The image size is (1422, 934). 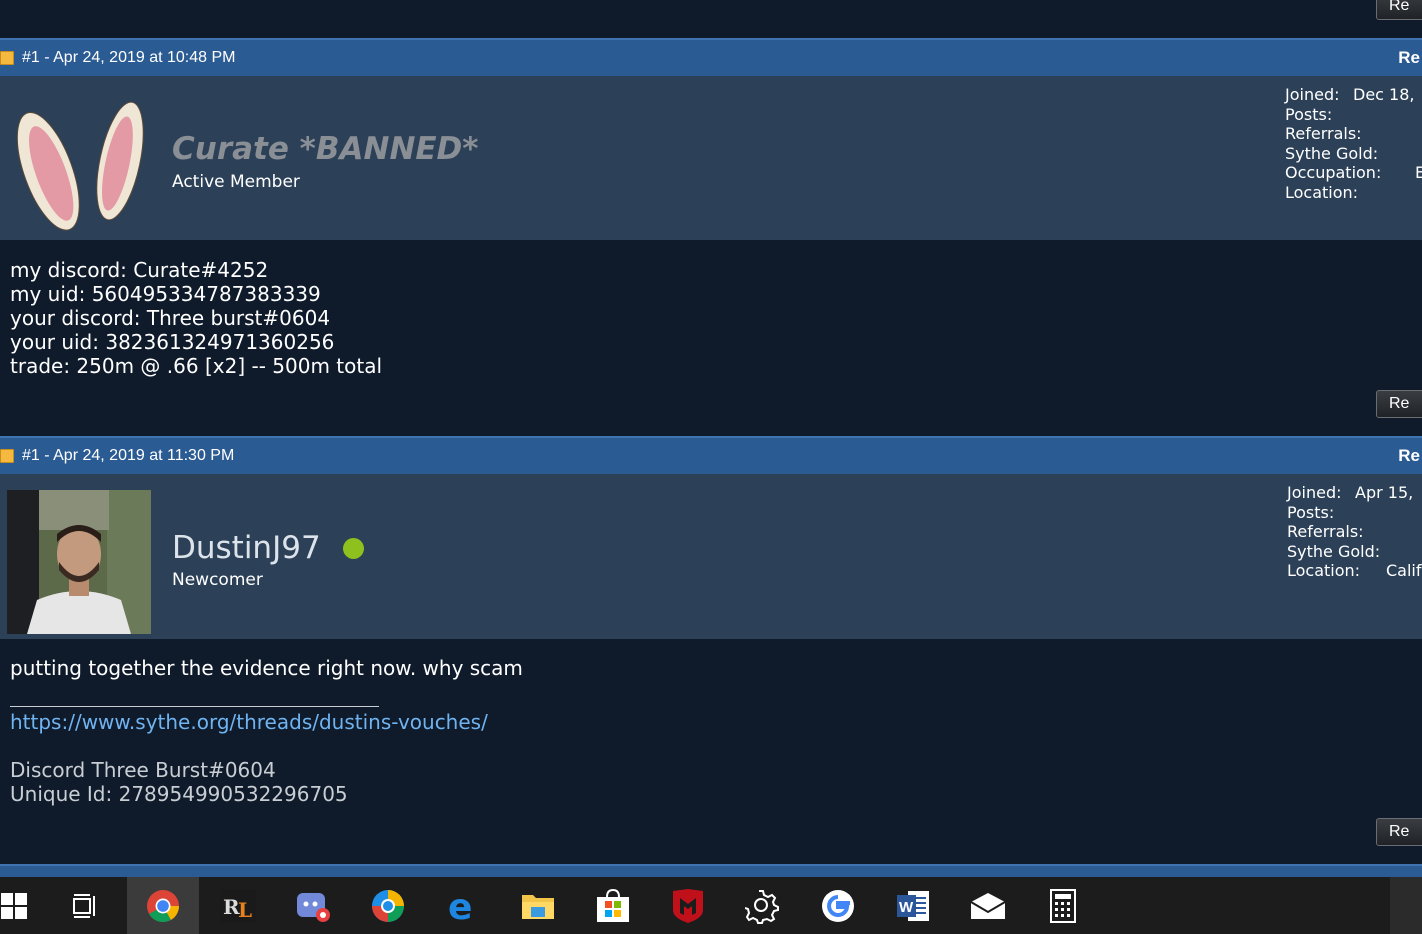 I want to click on task-view-button, so click(x=86, y=905).